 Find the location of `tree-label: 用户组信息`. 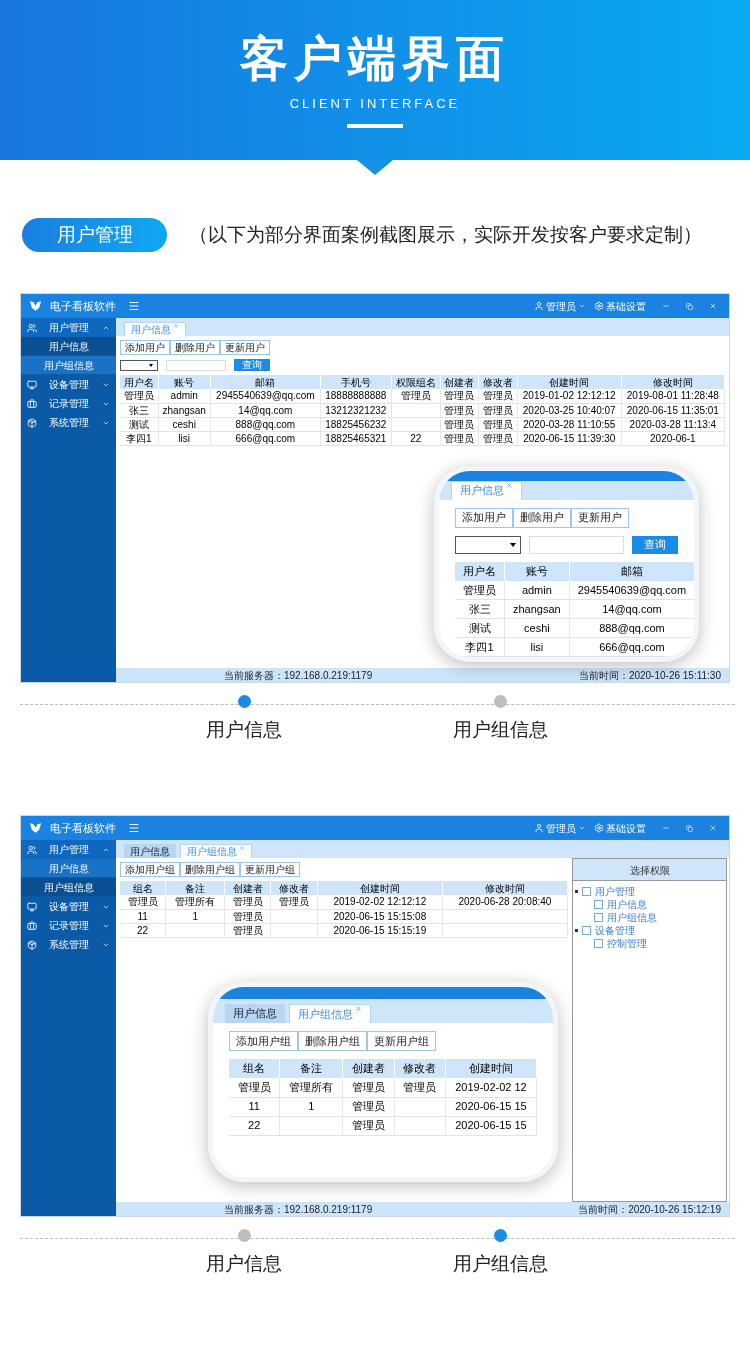

tree-label: 用户组信息 is located at coordinates (632, 918).